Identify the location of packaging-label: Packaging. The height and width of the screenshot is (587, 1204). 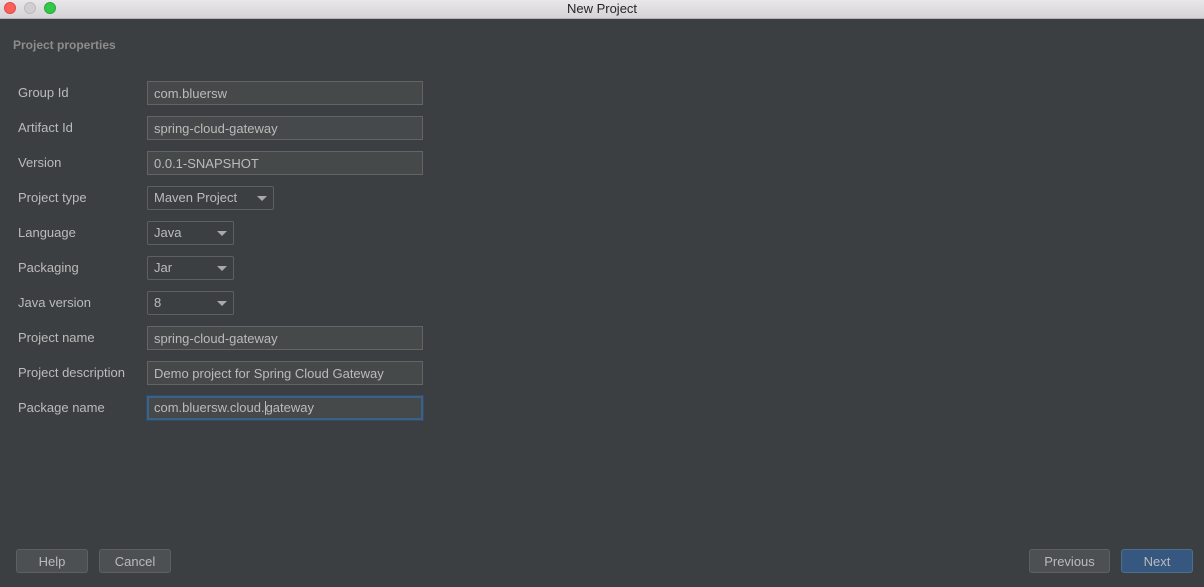
(48, 267).